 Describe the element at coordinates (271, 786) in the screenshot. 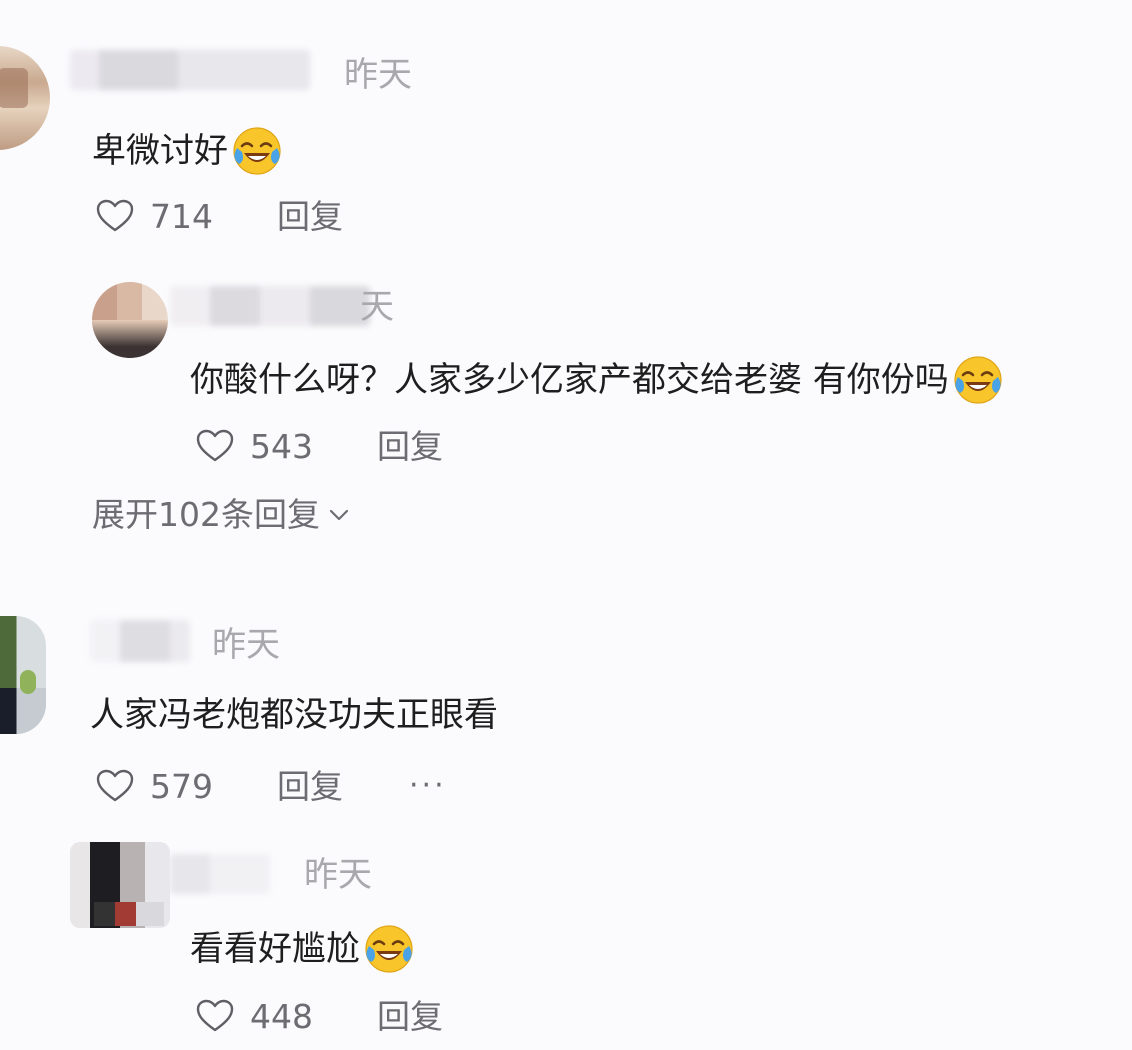

I see `comment-actions: 579 回复 ···` at that location.